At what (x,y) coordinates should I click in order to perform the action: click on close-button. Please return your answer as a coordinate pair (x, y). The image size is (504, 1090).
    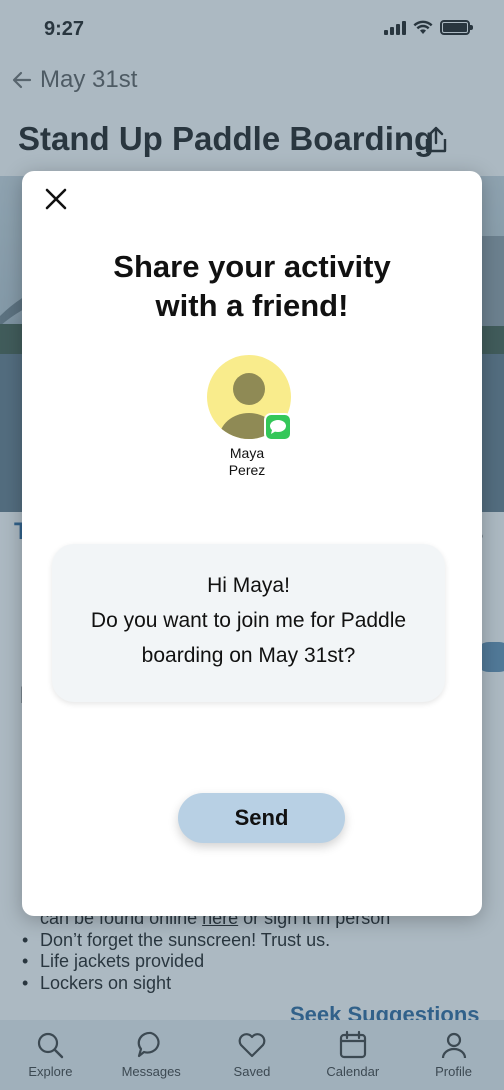
    Looking at the image, I should click on (56, 199).